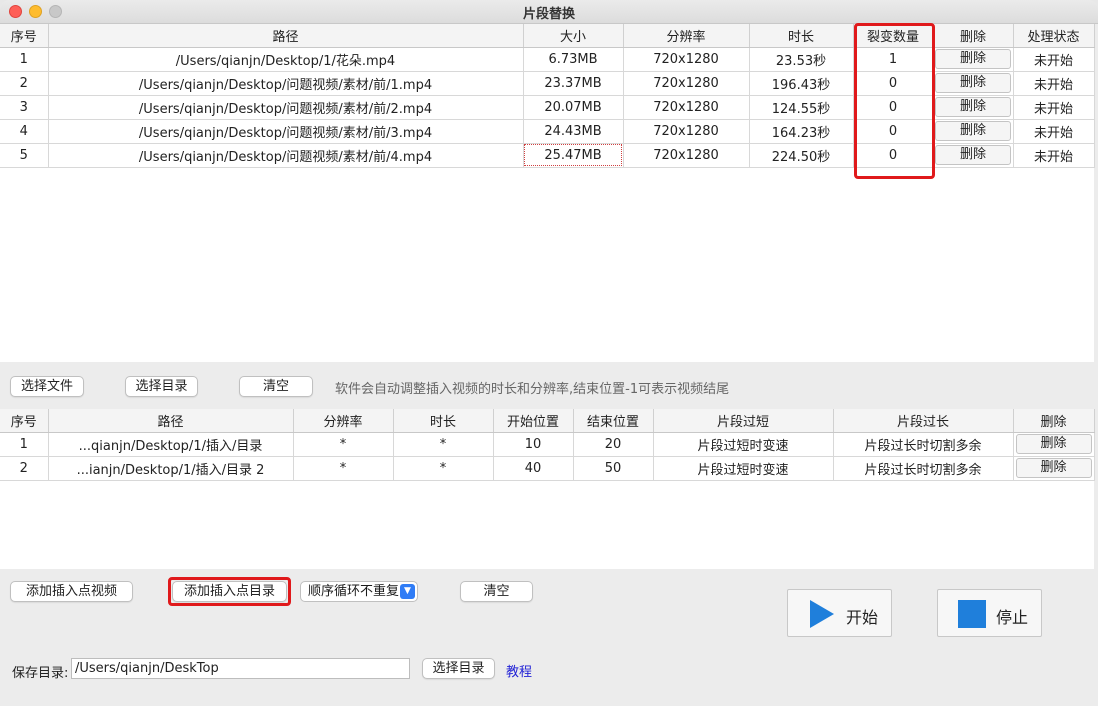 This screenshot has width=1098, height=706. What do you see at coordinates (40, 673) in the screenshot?
I see `save-dir-label: 保存目录:` at bounding box center [40, 673].